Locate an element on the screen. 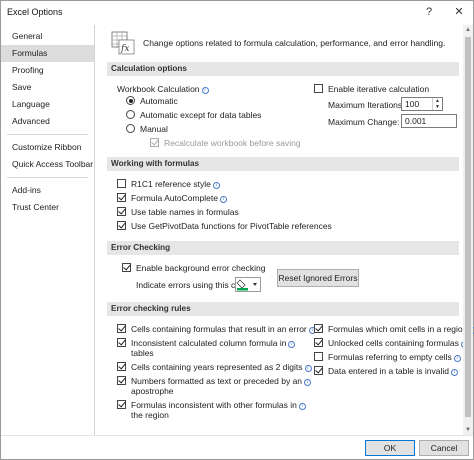 The image size is (474, 460). rule-table-invalid-checkbox is located at coordinates (318, 370).